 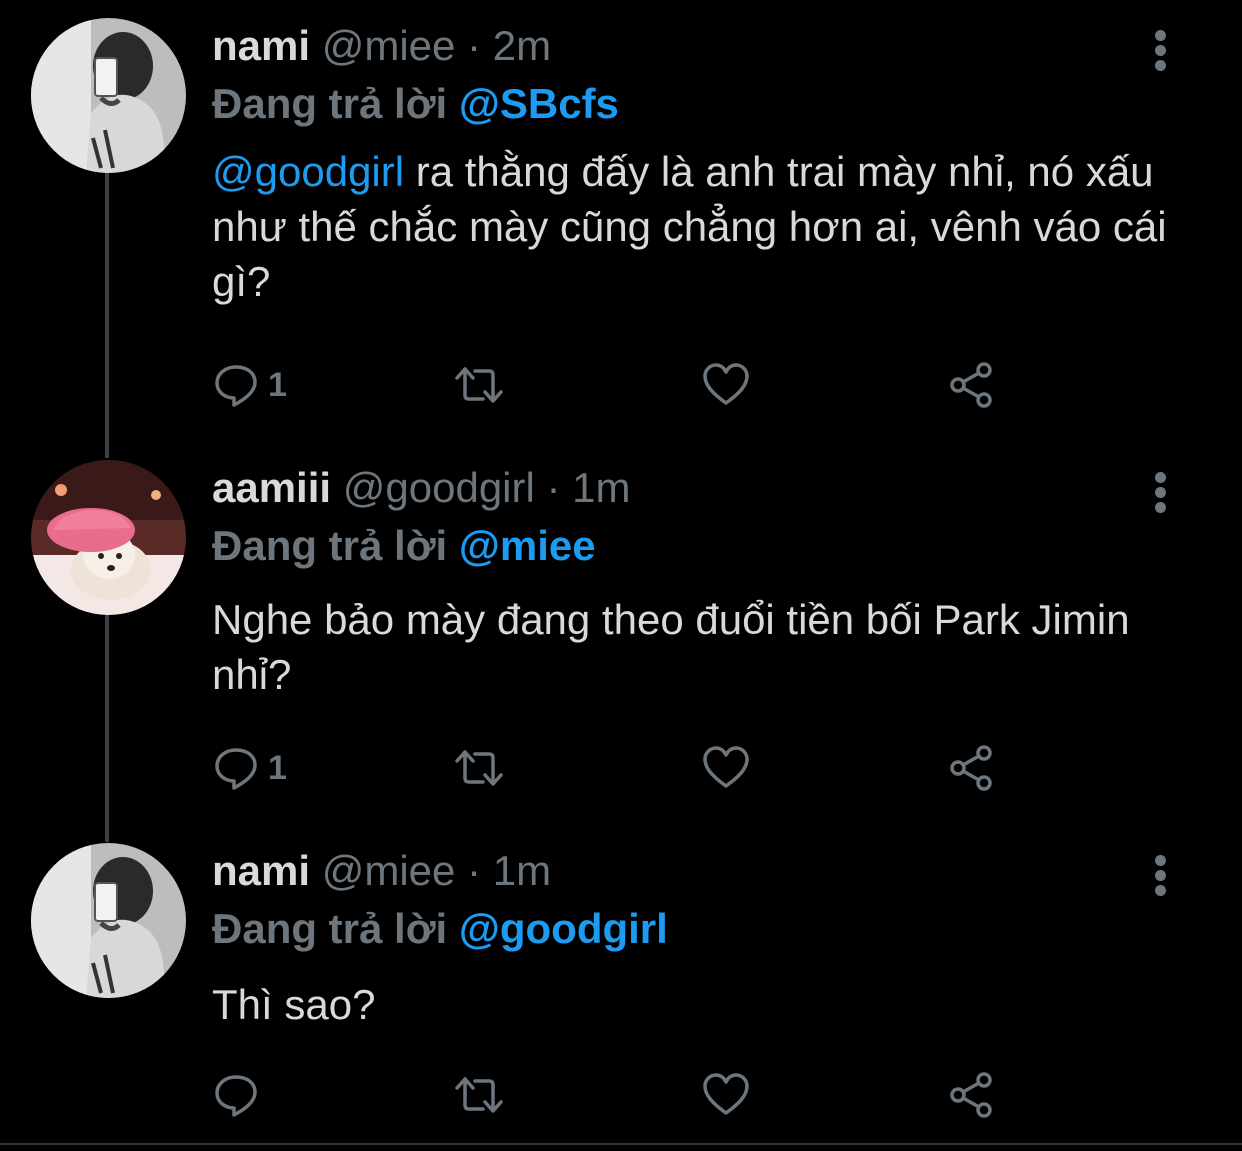 I want to click on timestamp: 2m, so click(x=522, y=45).